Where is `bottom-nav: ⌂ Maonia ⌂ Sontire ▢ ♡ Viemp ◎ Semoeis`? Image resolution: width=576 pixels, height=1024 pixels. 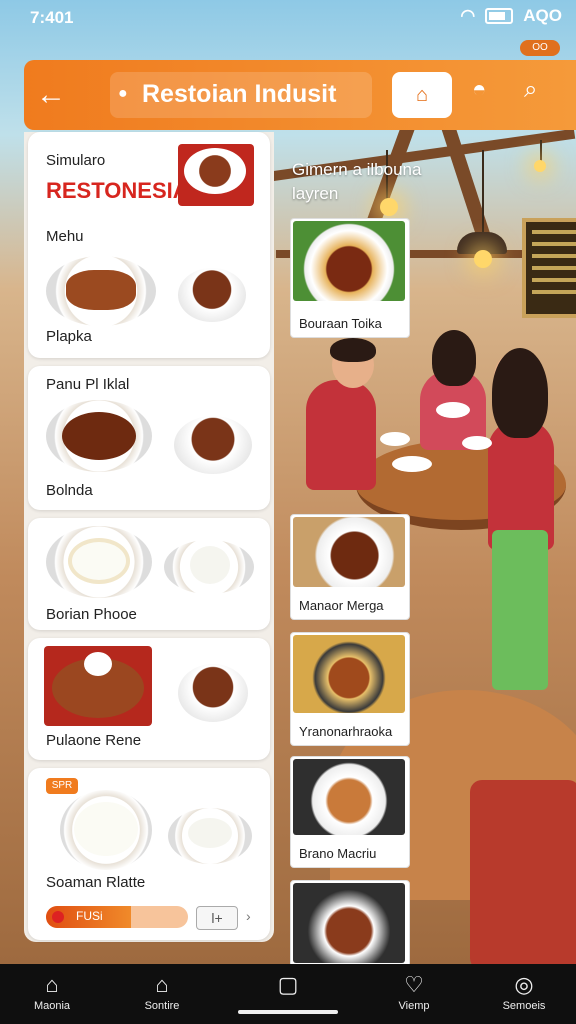 bottom-nav: ⌂ Maonia ⌂ Sontire ▢ ♡ Viemp ◎ Semoeis is located at coordinates (288, 994).